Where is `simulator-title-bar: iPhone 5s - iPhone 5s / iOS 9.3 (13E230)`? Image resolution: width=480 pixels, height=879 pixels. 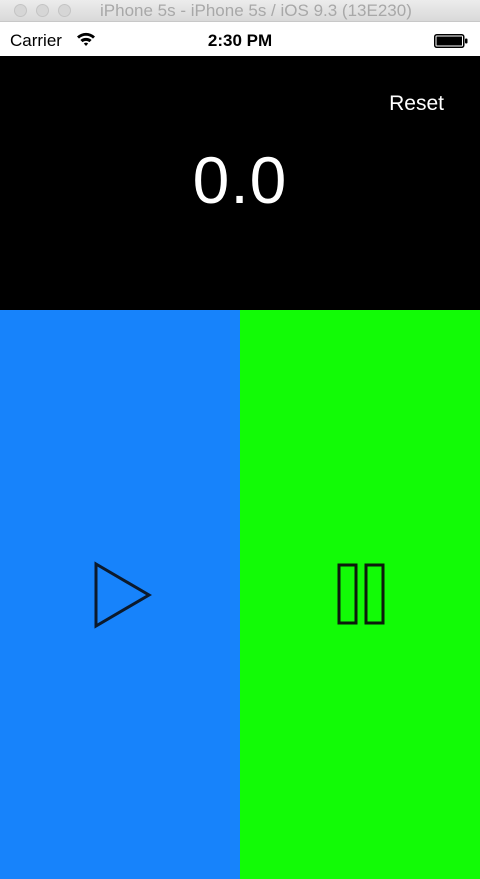
simulator-title-bar: iPhone 5s - iPhone 5s / iOS 9.3 (13E230) is located at coordinates (240, 11).